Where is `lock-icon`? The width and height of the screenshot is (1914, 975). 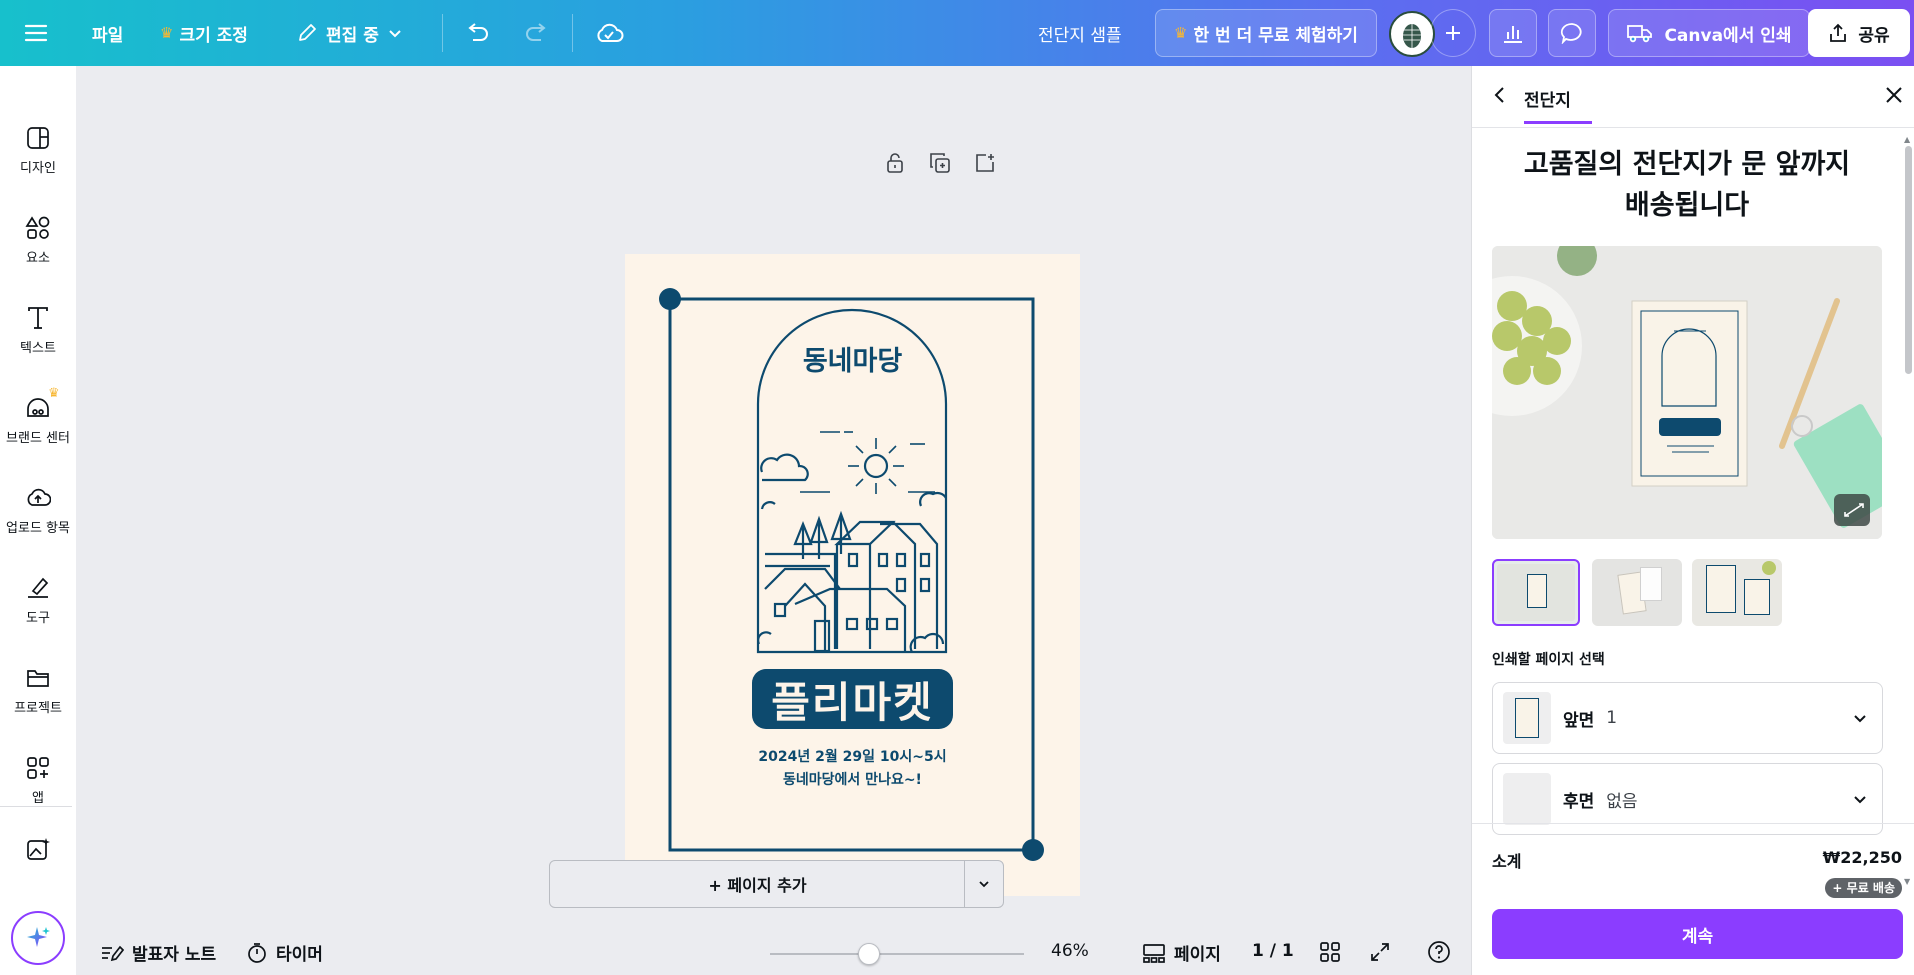 lock-icon is located at coordinates (895, 165).